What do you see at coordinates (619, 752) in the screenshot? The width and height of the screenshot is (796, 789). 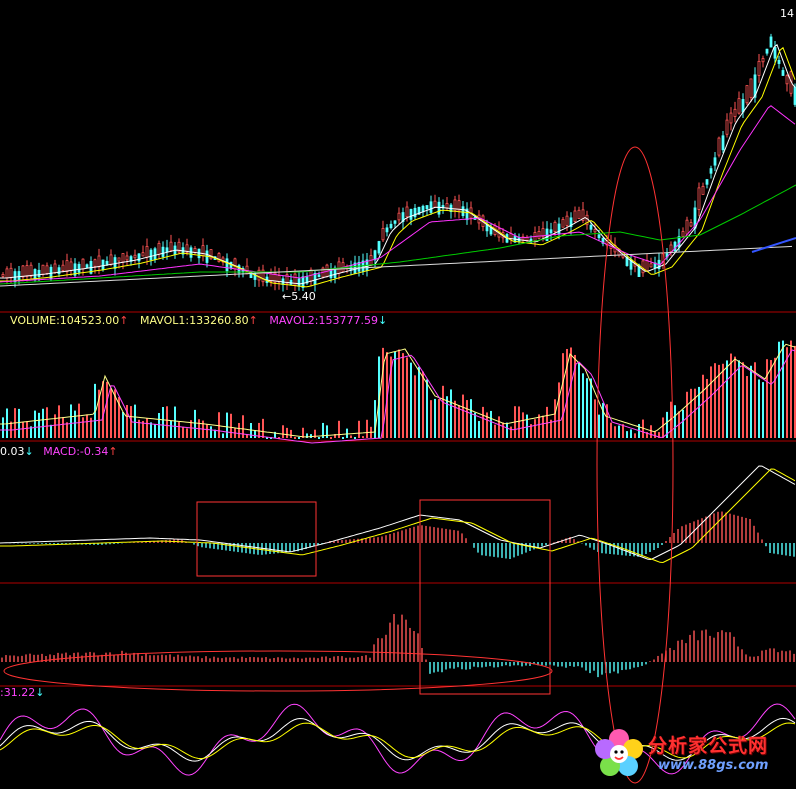 I see `flower-logo-icon` at bounding box center [619, 752].